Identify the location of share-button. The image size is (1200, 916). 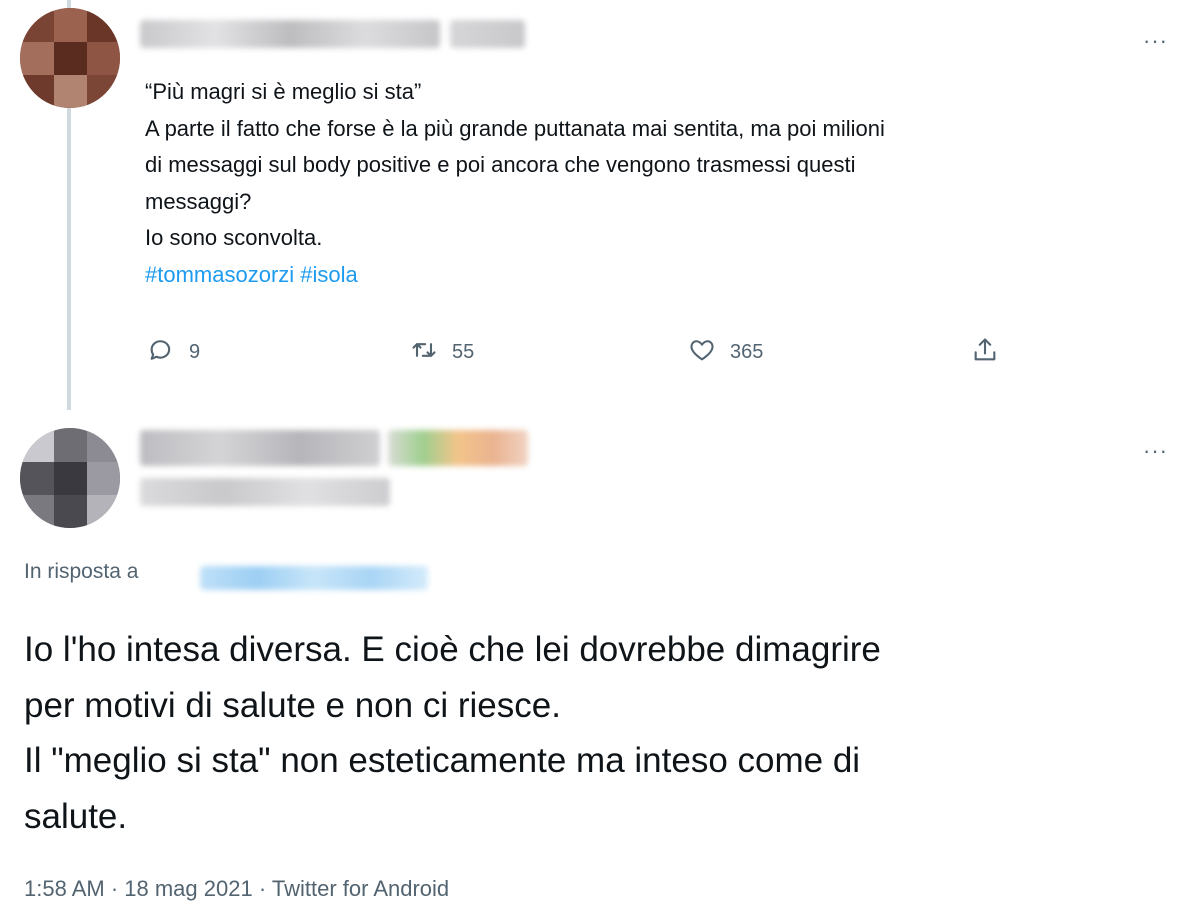
(985, 352).